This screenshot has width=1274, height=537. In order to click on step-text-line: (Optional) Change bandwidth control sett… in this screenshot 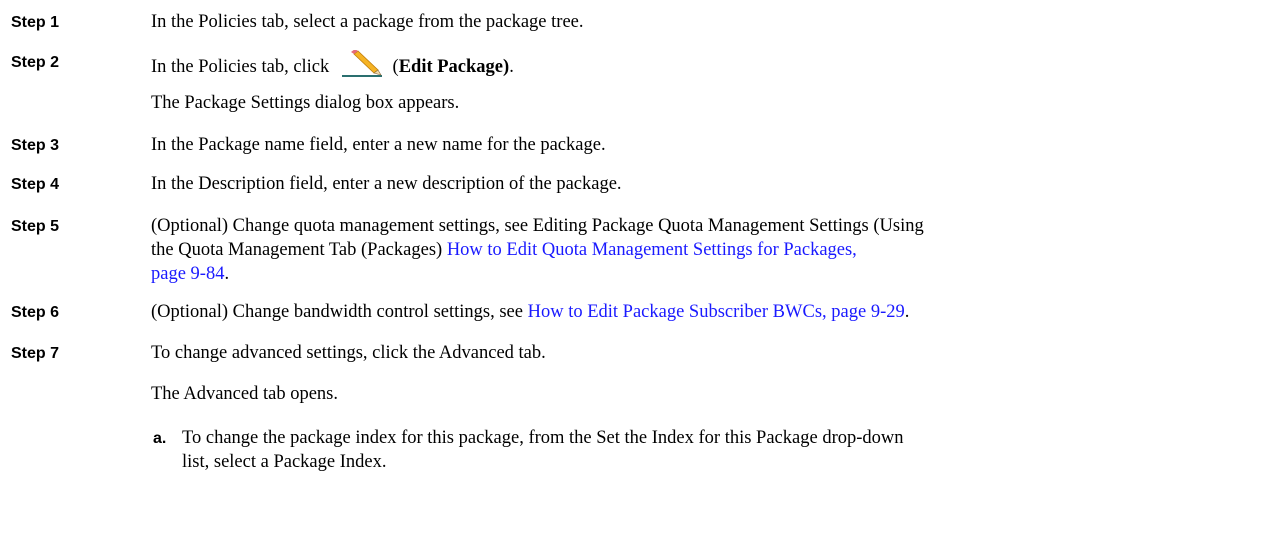, I will do `click(530, 312)`.